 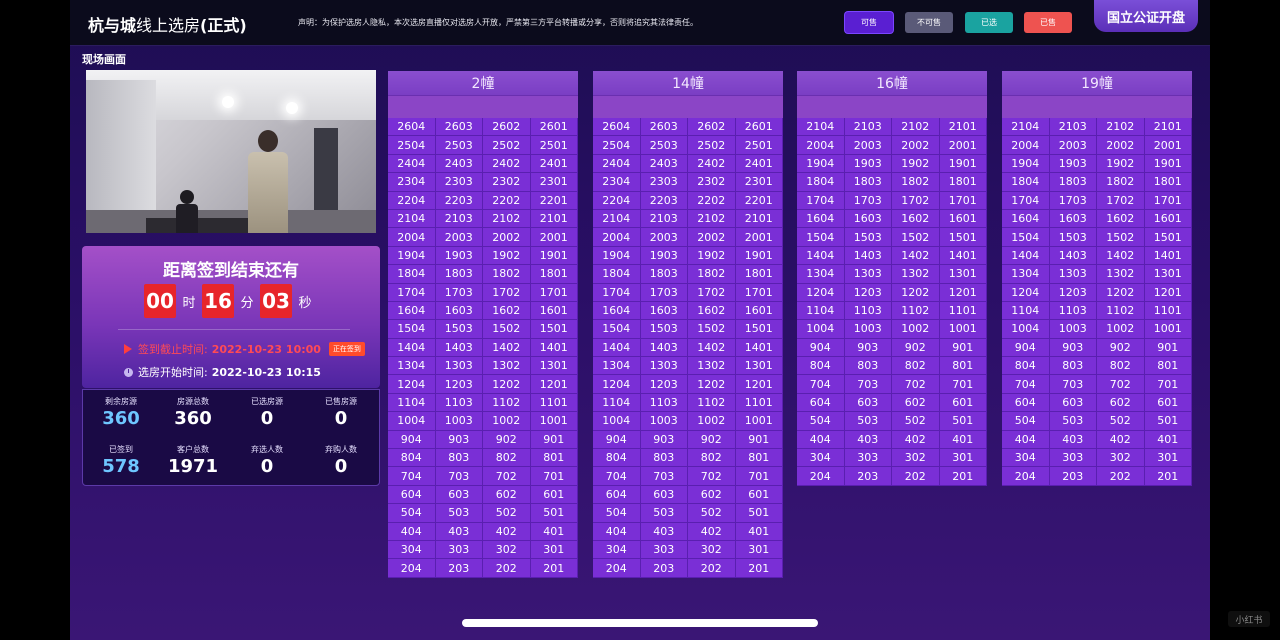 I want to click on unit-cell: 1504, so click(x=617, y=329).